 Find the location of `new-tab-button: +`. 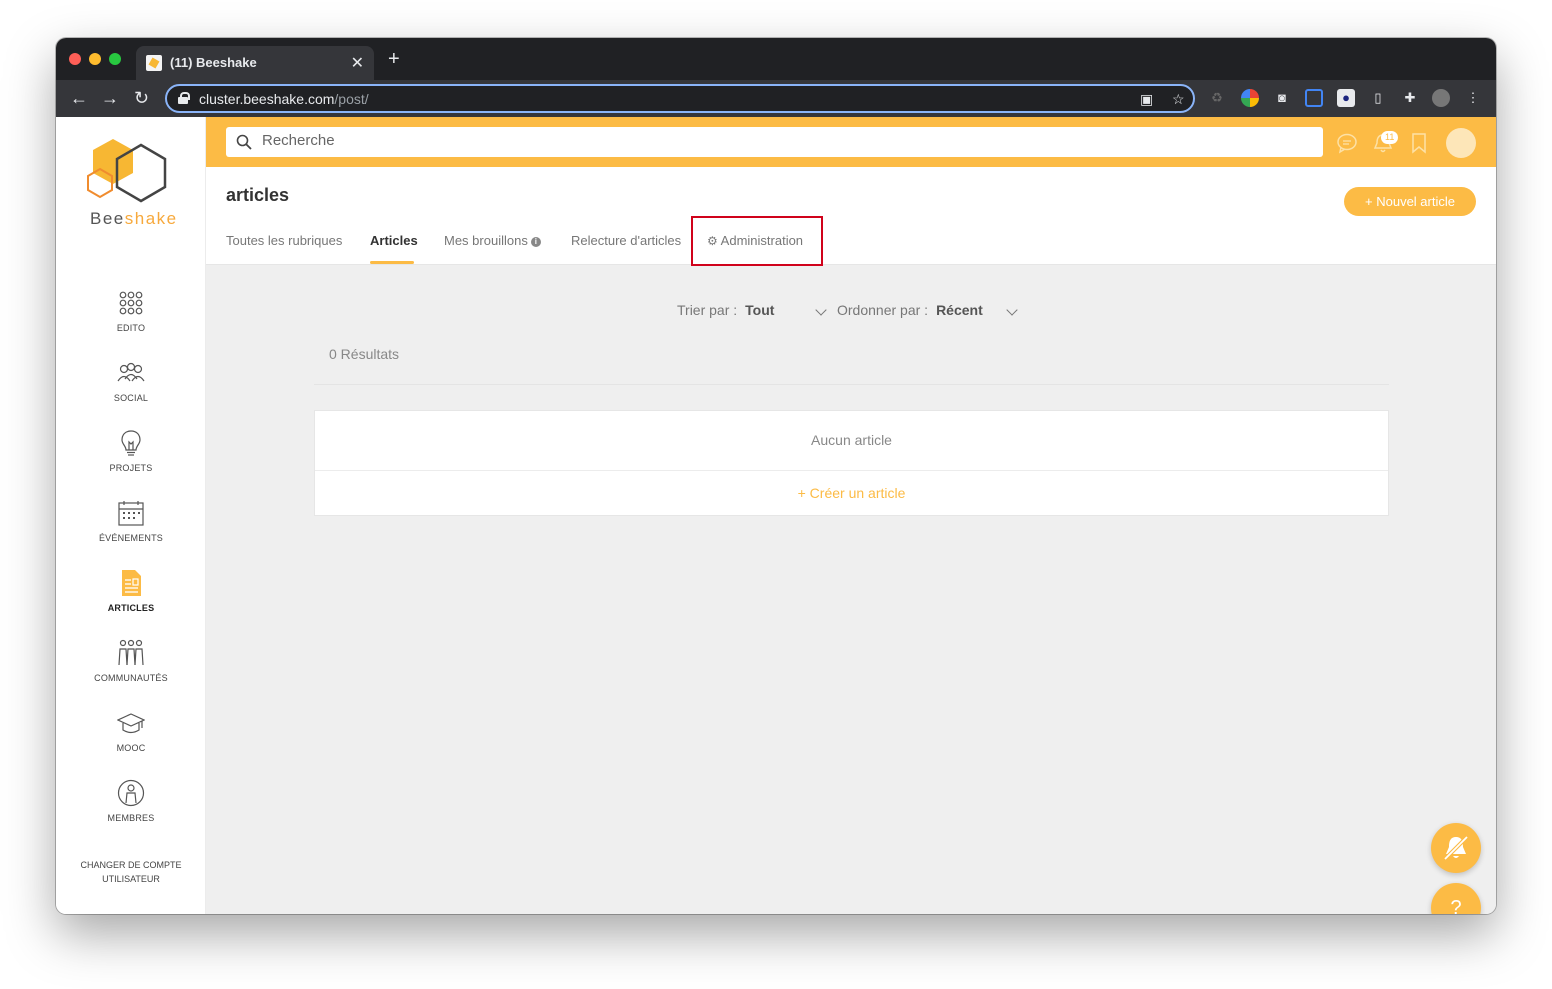

new-tab-button: + is located at coordinates (394, 59).